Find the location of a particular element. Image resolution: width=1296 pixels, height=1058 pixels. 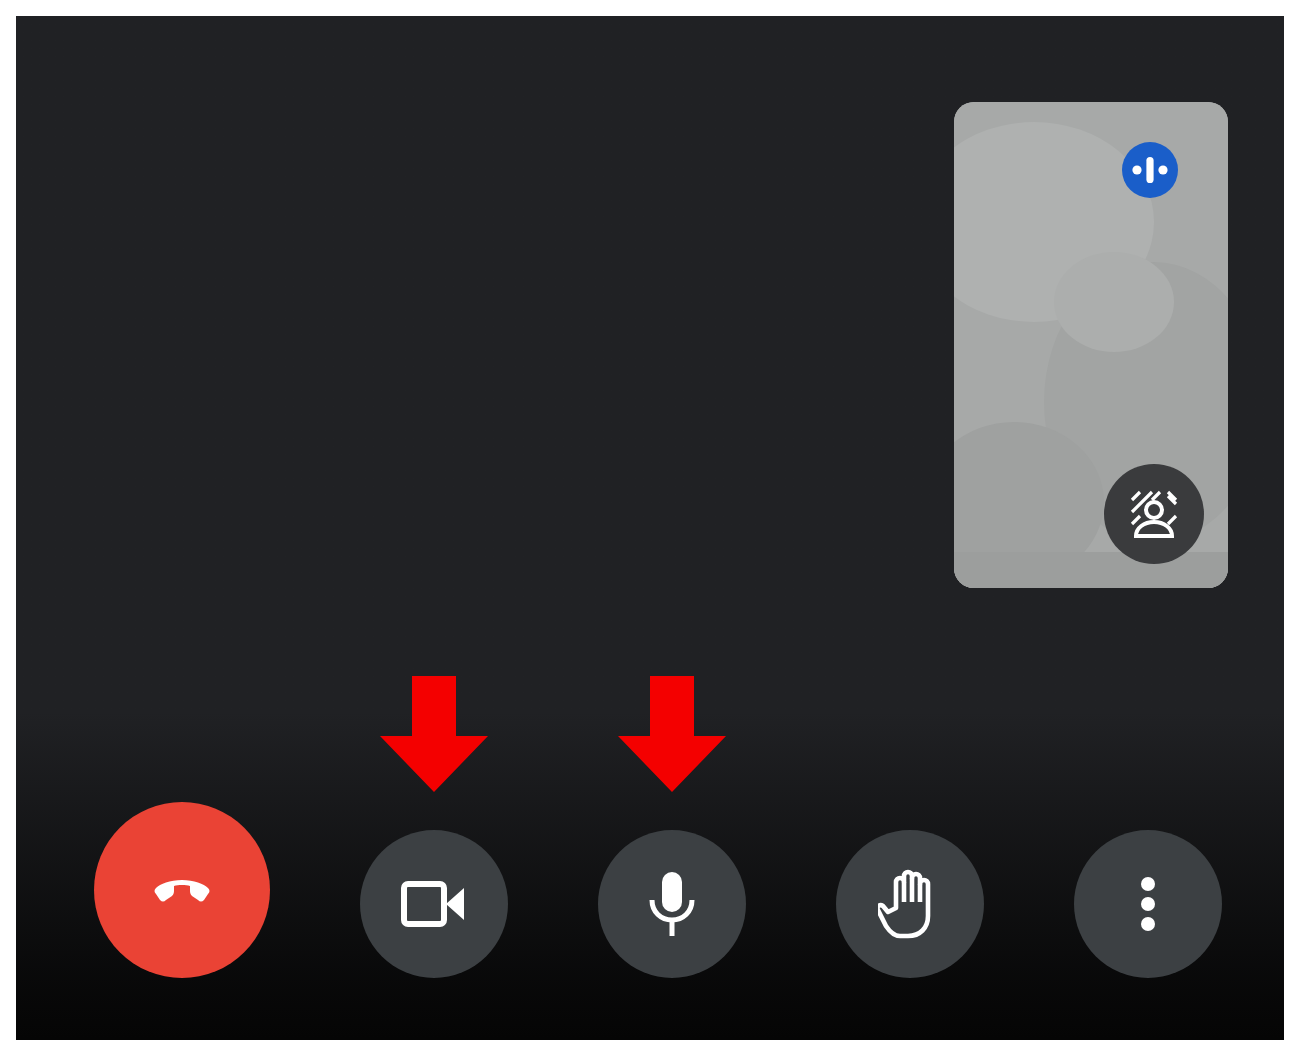

hang-up-icon is located at coordinates (182, 890).